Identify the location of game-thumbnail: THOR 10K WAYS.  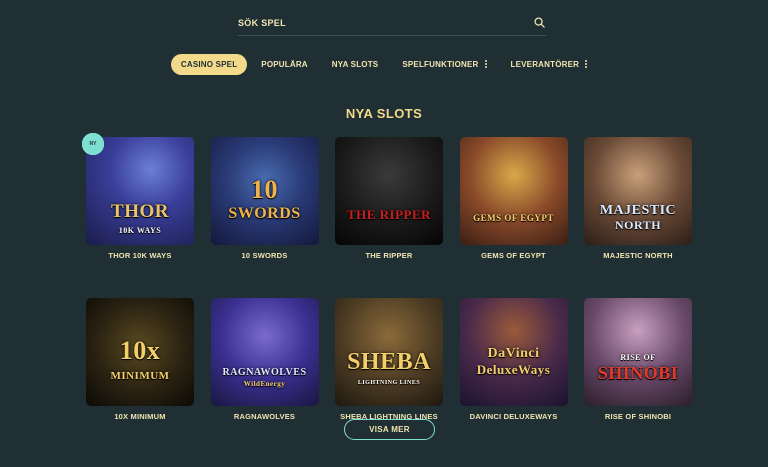
(140, 191).